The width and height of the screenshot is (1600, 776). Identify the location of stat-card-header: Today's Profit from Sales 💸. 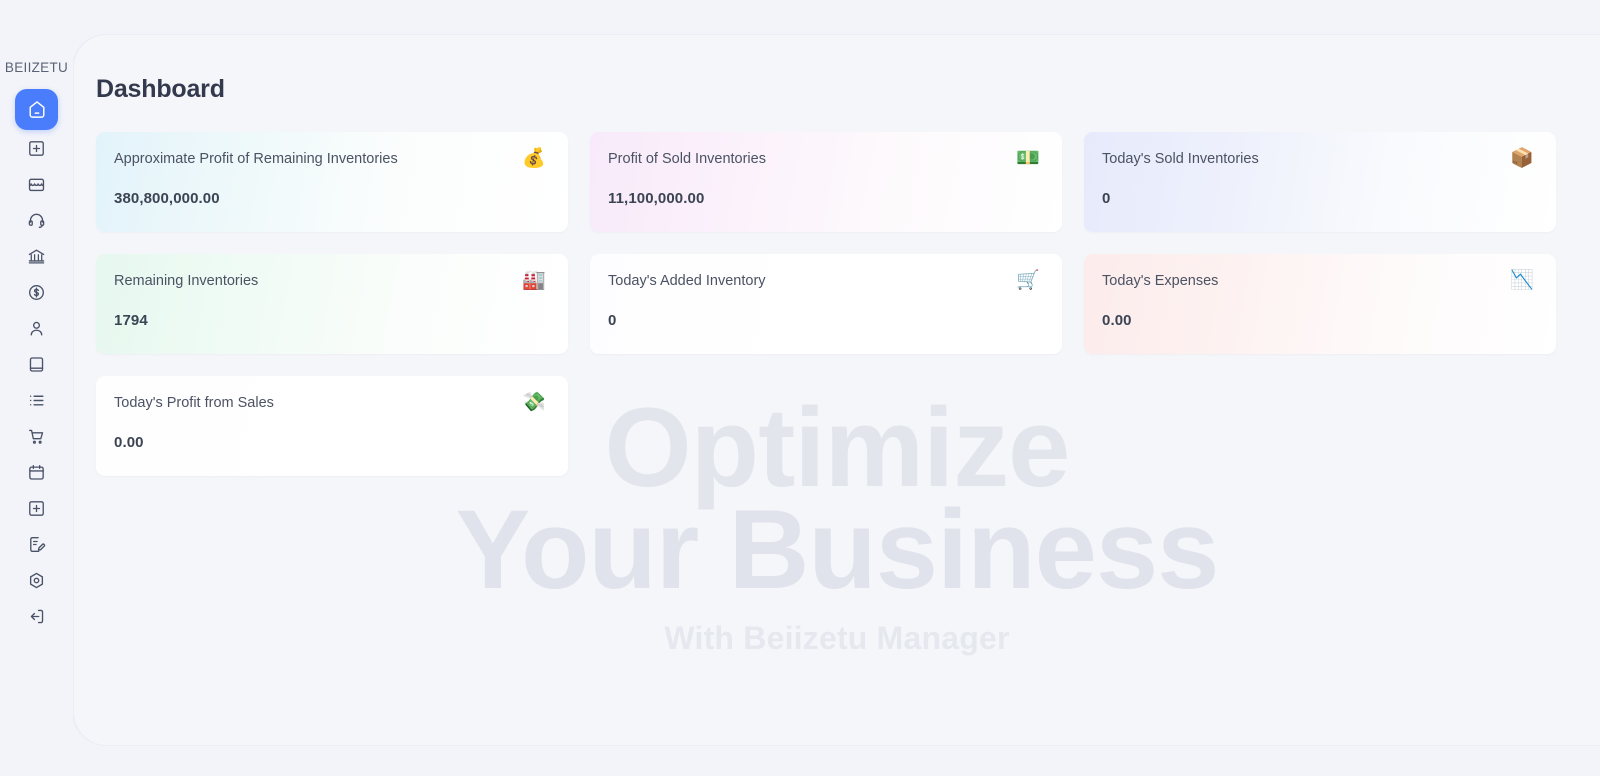
(330, 402).